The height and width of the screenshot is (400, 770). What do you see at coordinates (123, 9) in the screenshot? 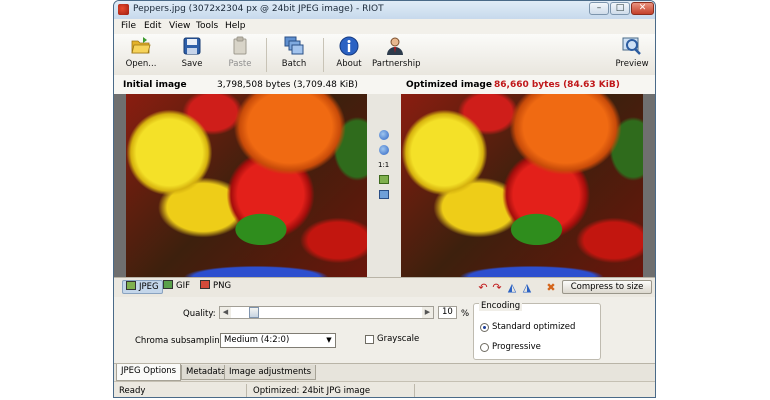
I see `app-pepper-icon` at bounding box center [123, 9].